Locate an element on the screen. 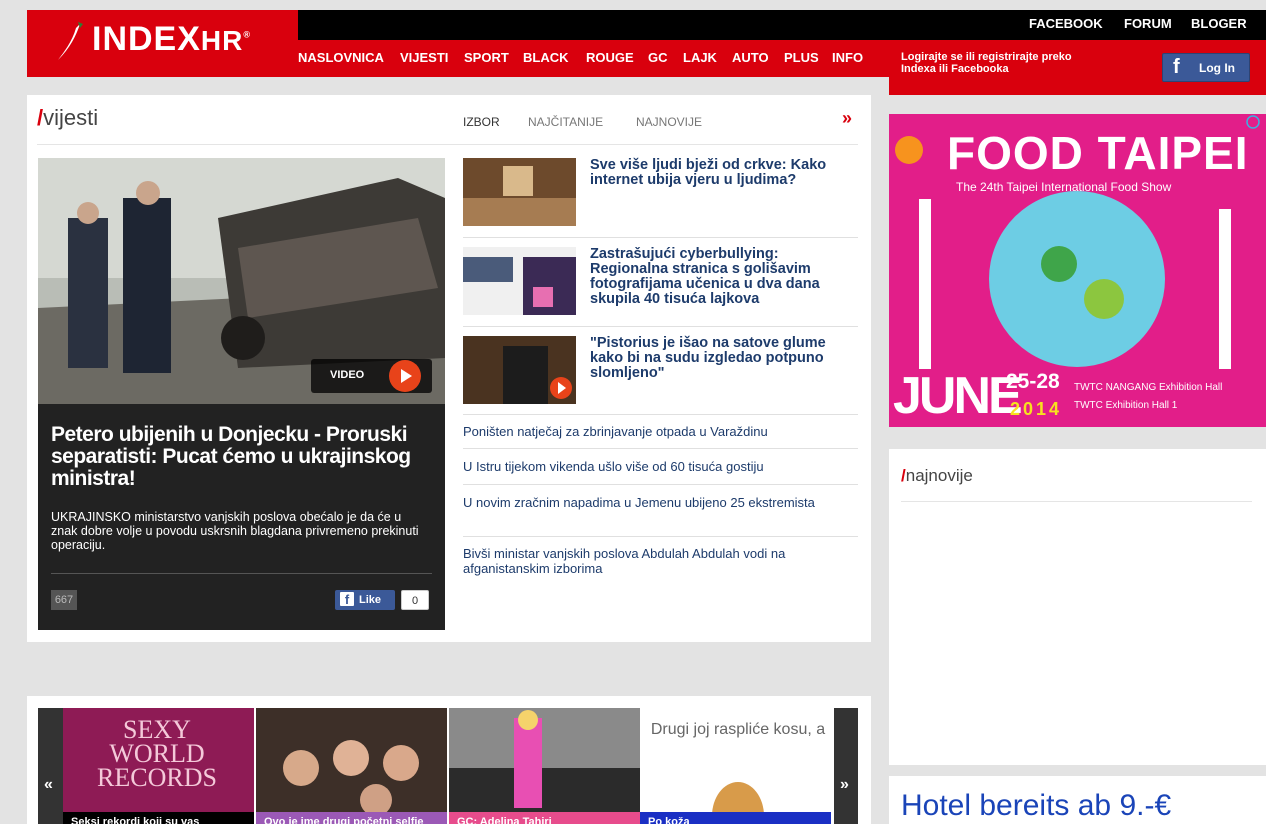 The width and height of the screenshot is (1266, 824). facebook-like-button: f Like is located at coordinates (365, 600).